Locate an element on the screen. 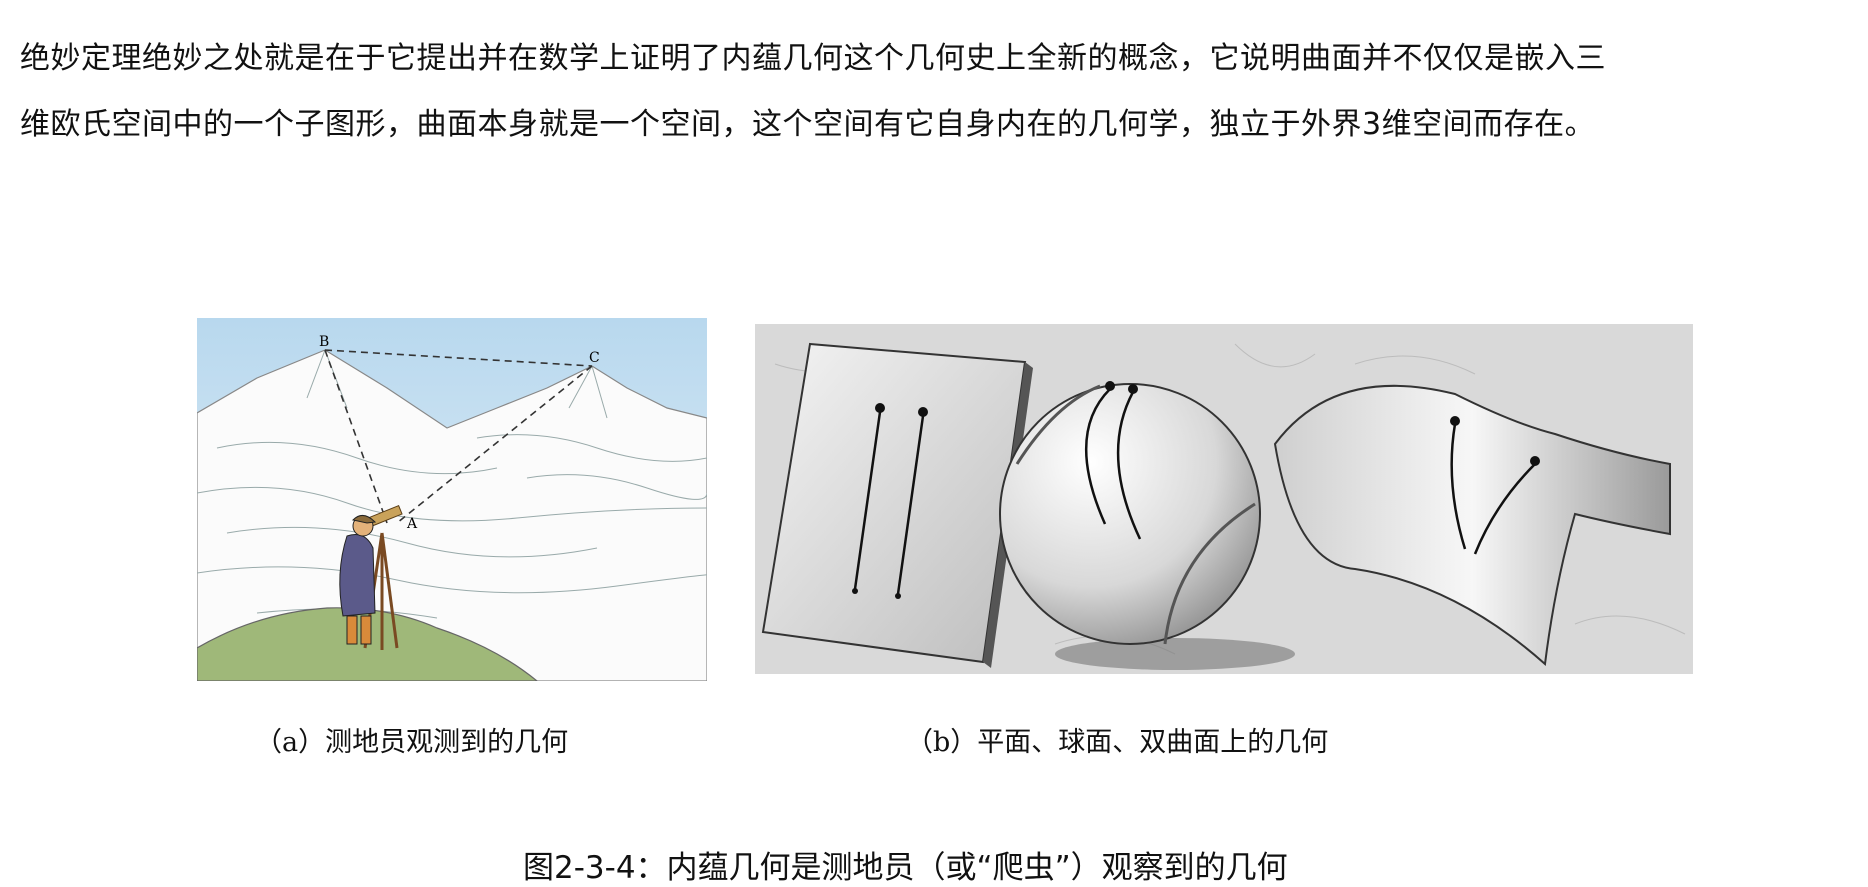  subcaption-b: （b）平面、球面、双曲面上的几何 is located at coordinates (1117, 742).